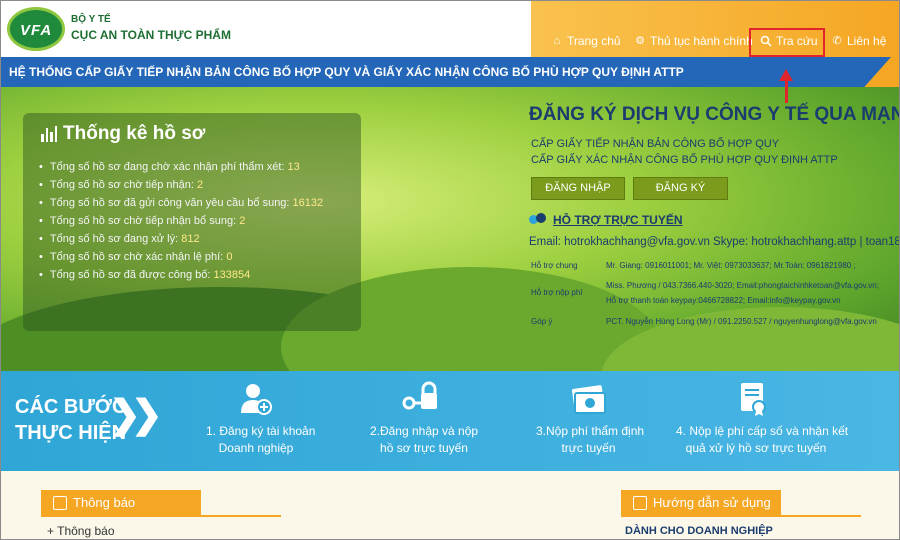 The width and height of the screenshot is (900, 540). I want to click on step-2-label: 2.Đăng nhập và nộp hồ sơ trực tuyến, so click(424, 440).